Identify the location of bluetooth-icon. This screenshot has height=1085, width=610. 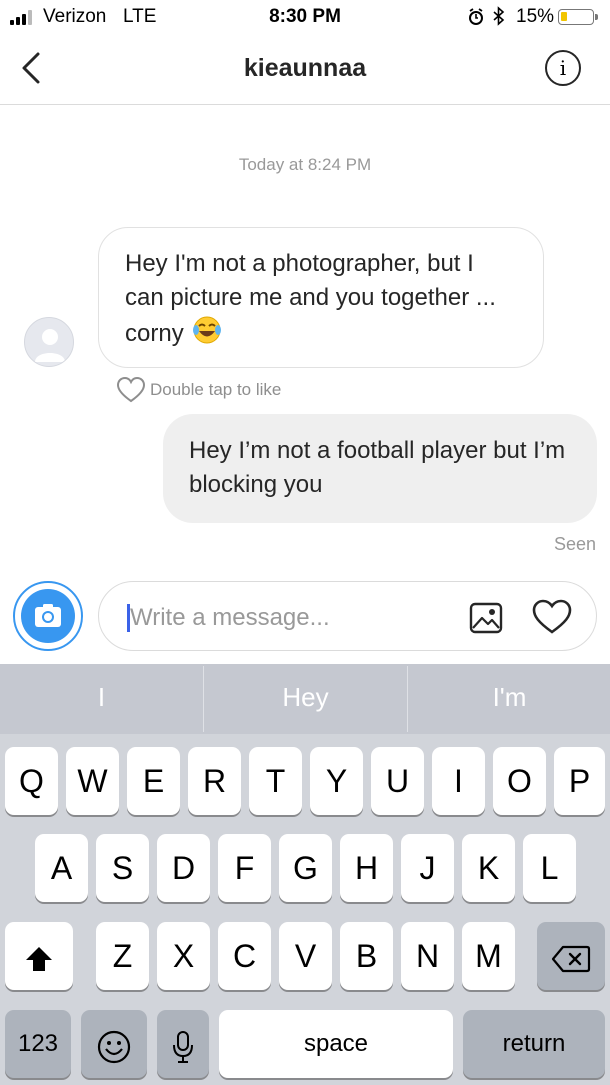
(499, 19).